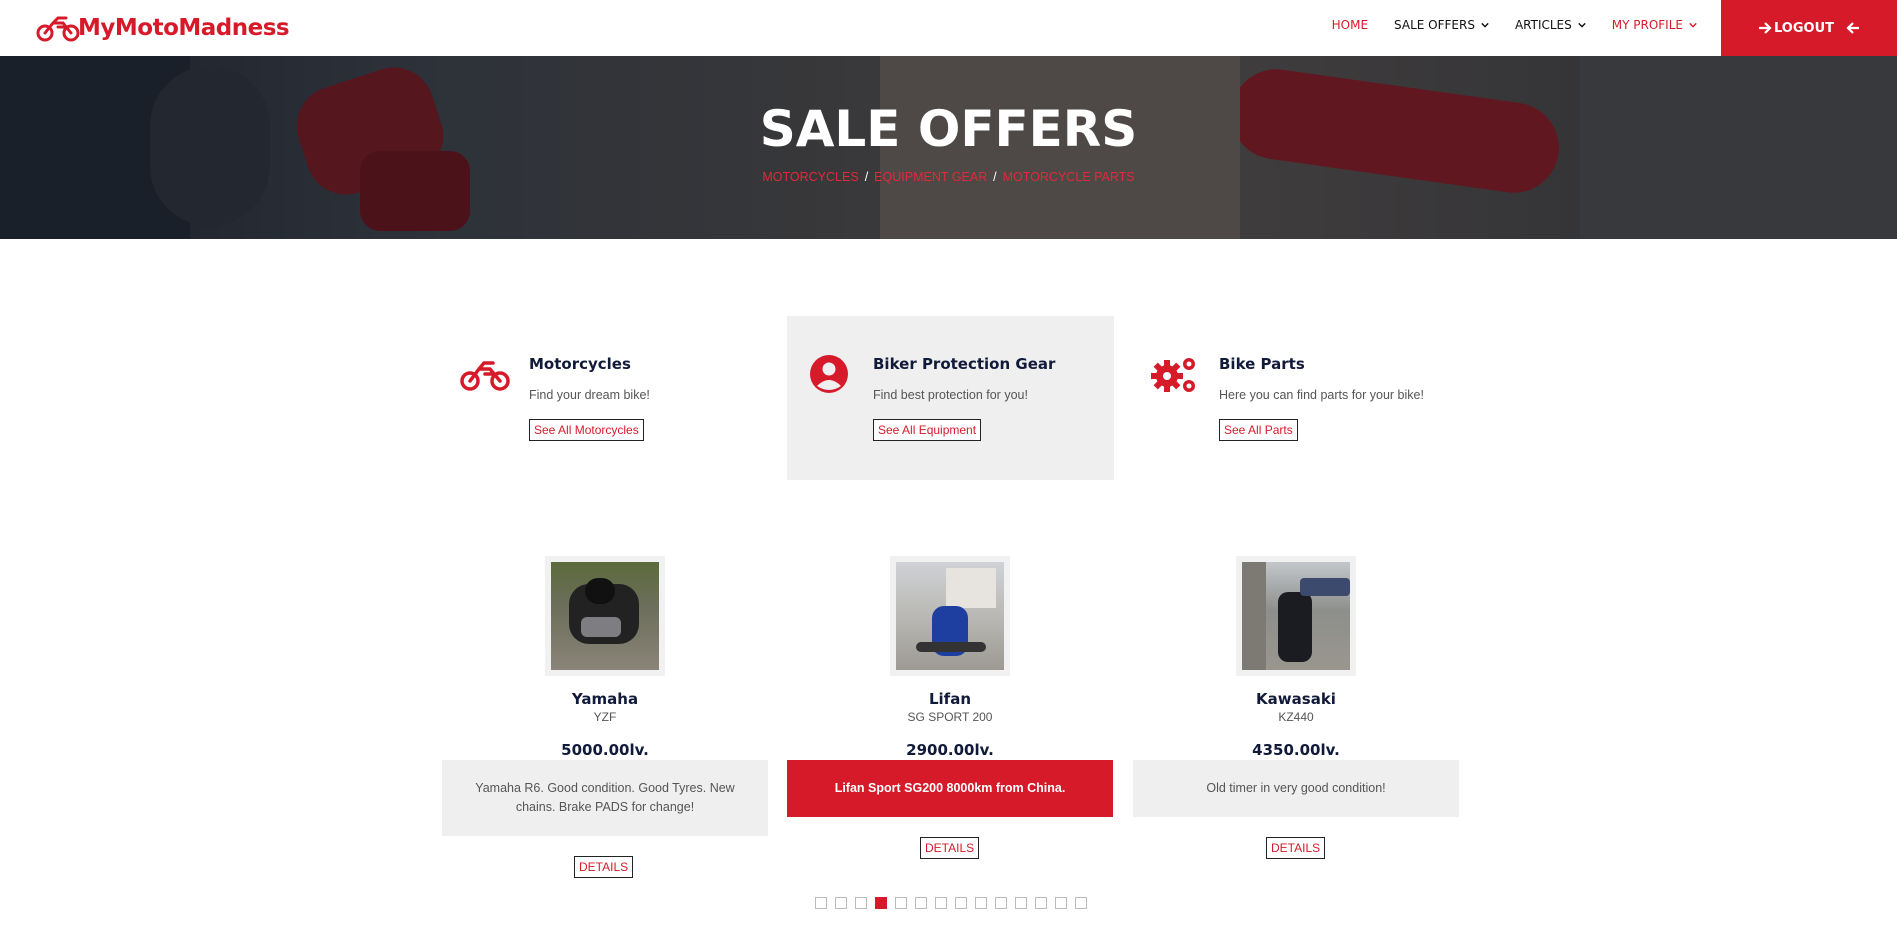 This screenshot has height=928, width=1897. Describe the element at coordinates (605, 717) in the screenshot. I see `offer-model: YZF` at that location.